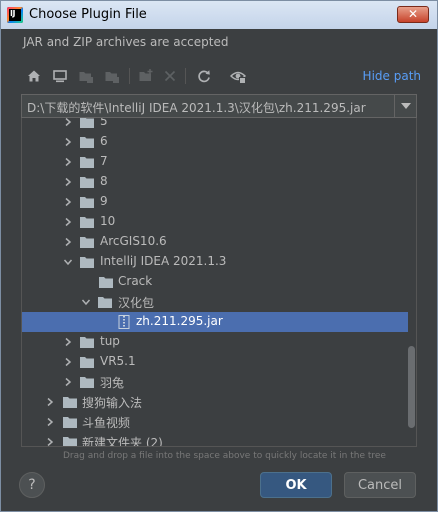  I want to click on tree-item-10: 10, so click(215, 222).